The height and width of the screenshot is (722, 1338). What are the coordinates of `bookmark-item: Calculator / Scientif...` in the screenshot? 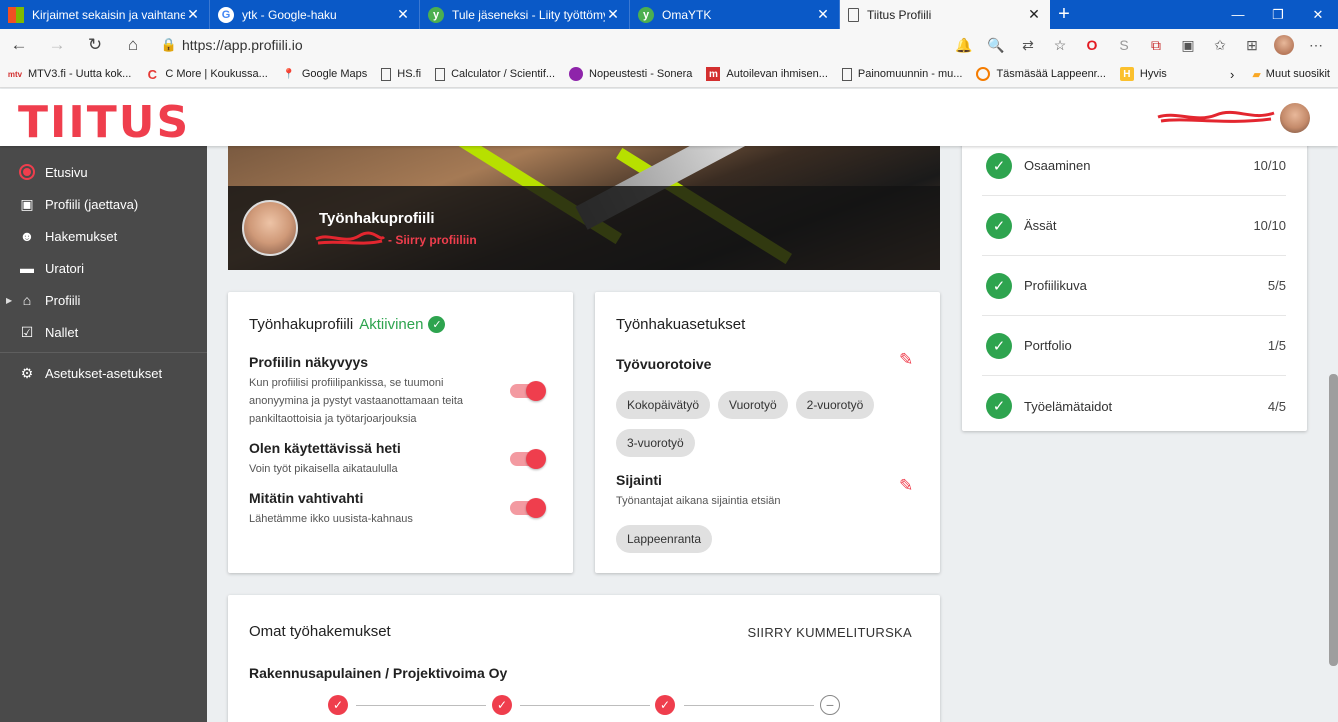 It's located at (495, 74).